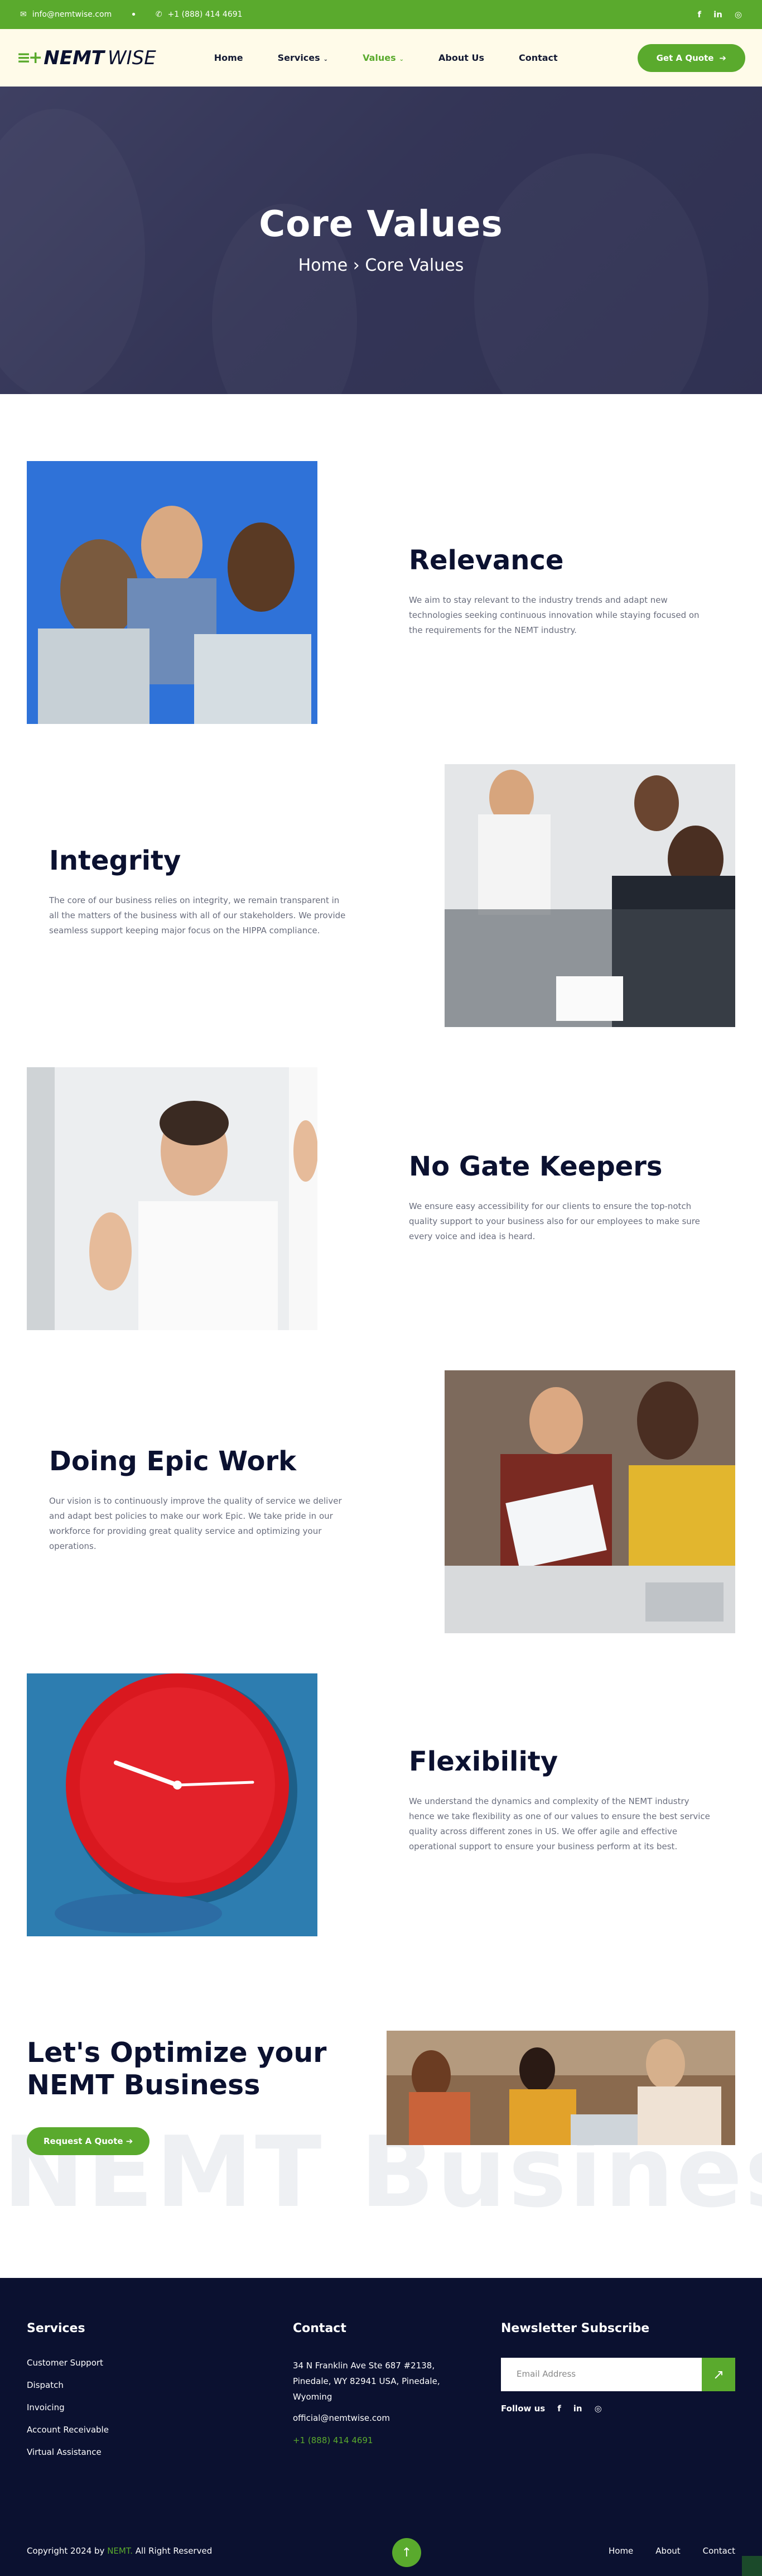  What do you see at coordinates (539, 57) in the screenshot?
I see `nav-contact: Contact` at bounding box center [539, 57].